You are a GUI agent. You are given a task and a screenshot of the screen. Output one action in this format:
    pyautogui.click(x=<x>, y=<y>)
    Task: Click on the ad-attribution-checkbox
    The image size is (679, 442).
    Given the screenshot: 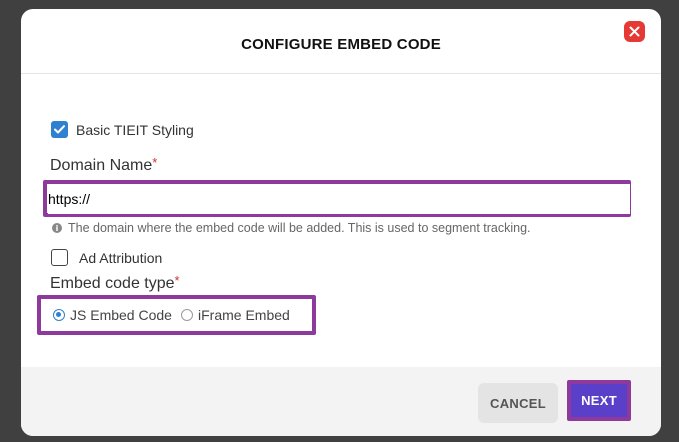 What is the action you would take?
    pyautogui.click(x=59, y=257)
    